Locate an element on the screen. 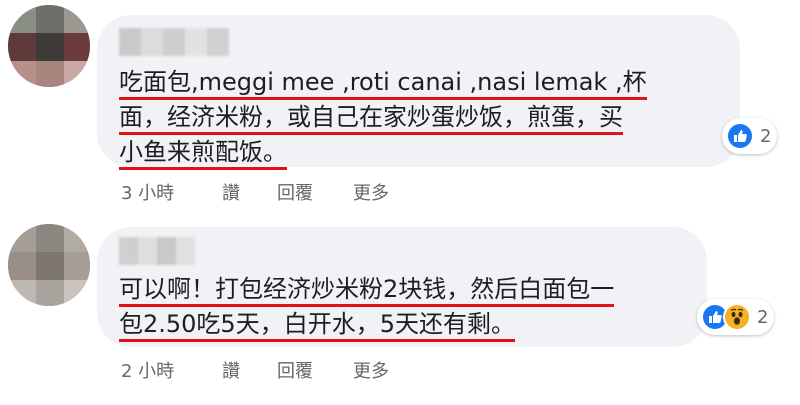 The image size is (800, 405). comment-line: 小鱼来煎配饭。 is located at coordinates (203, 154).